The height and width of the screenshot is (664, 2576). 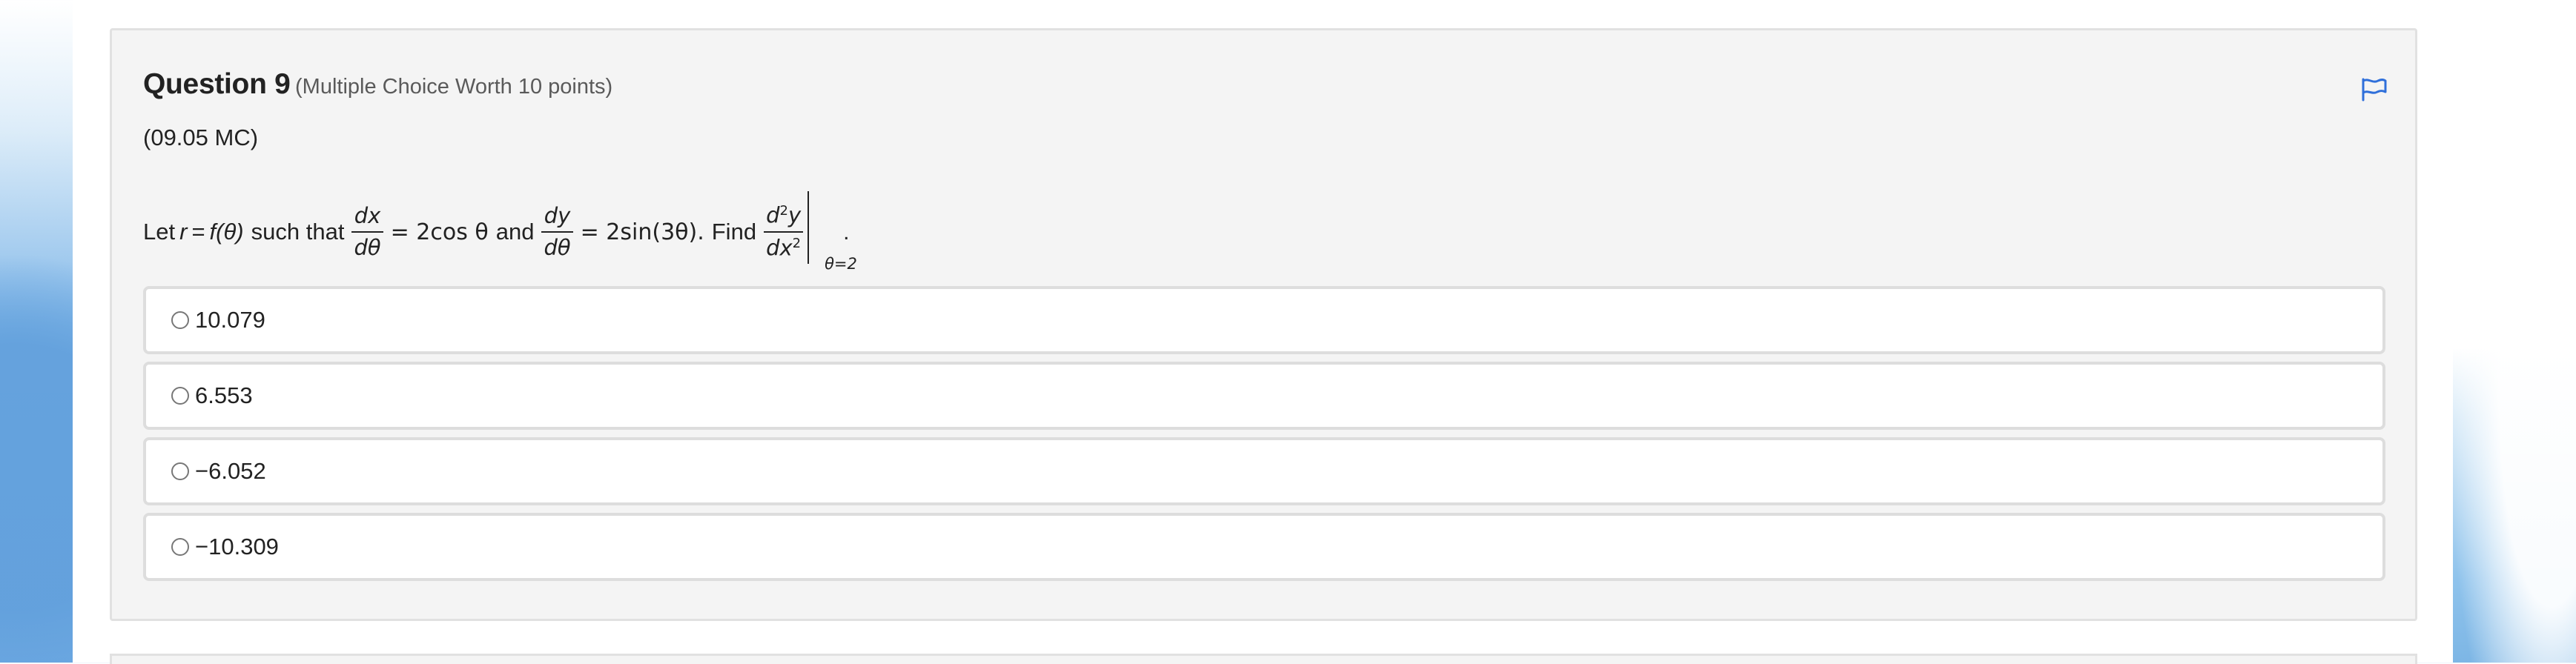 What do you see at coordinates (642, 232) in the screenshot?
I see `sin-expression: = 2sin(3θ).` at bounding box center [642, 232].